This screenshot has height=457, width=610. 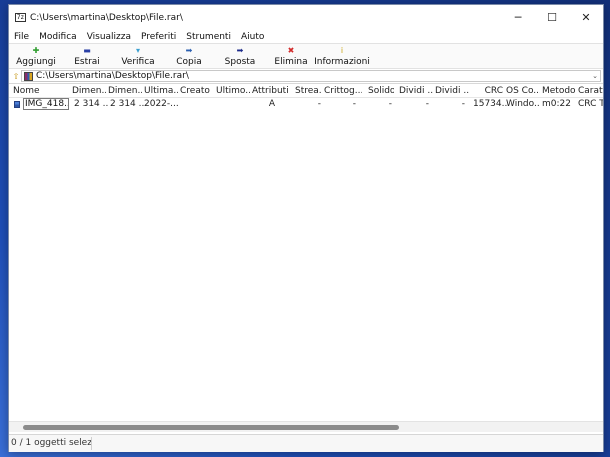 I want to click on status-selection-text: 0 / 1 oggetti selezionati, so click(x=51, y=443).